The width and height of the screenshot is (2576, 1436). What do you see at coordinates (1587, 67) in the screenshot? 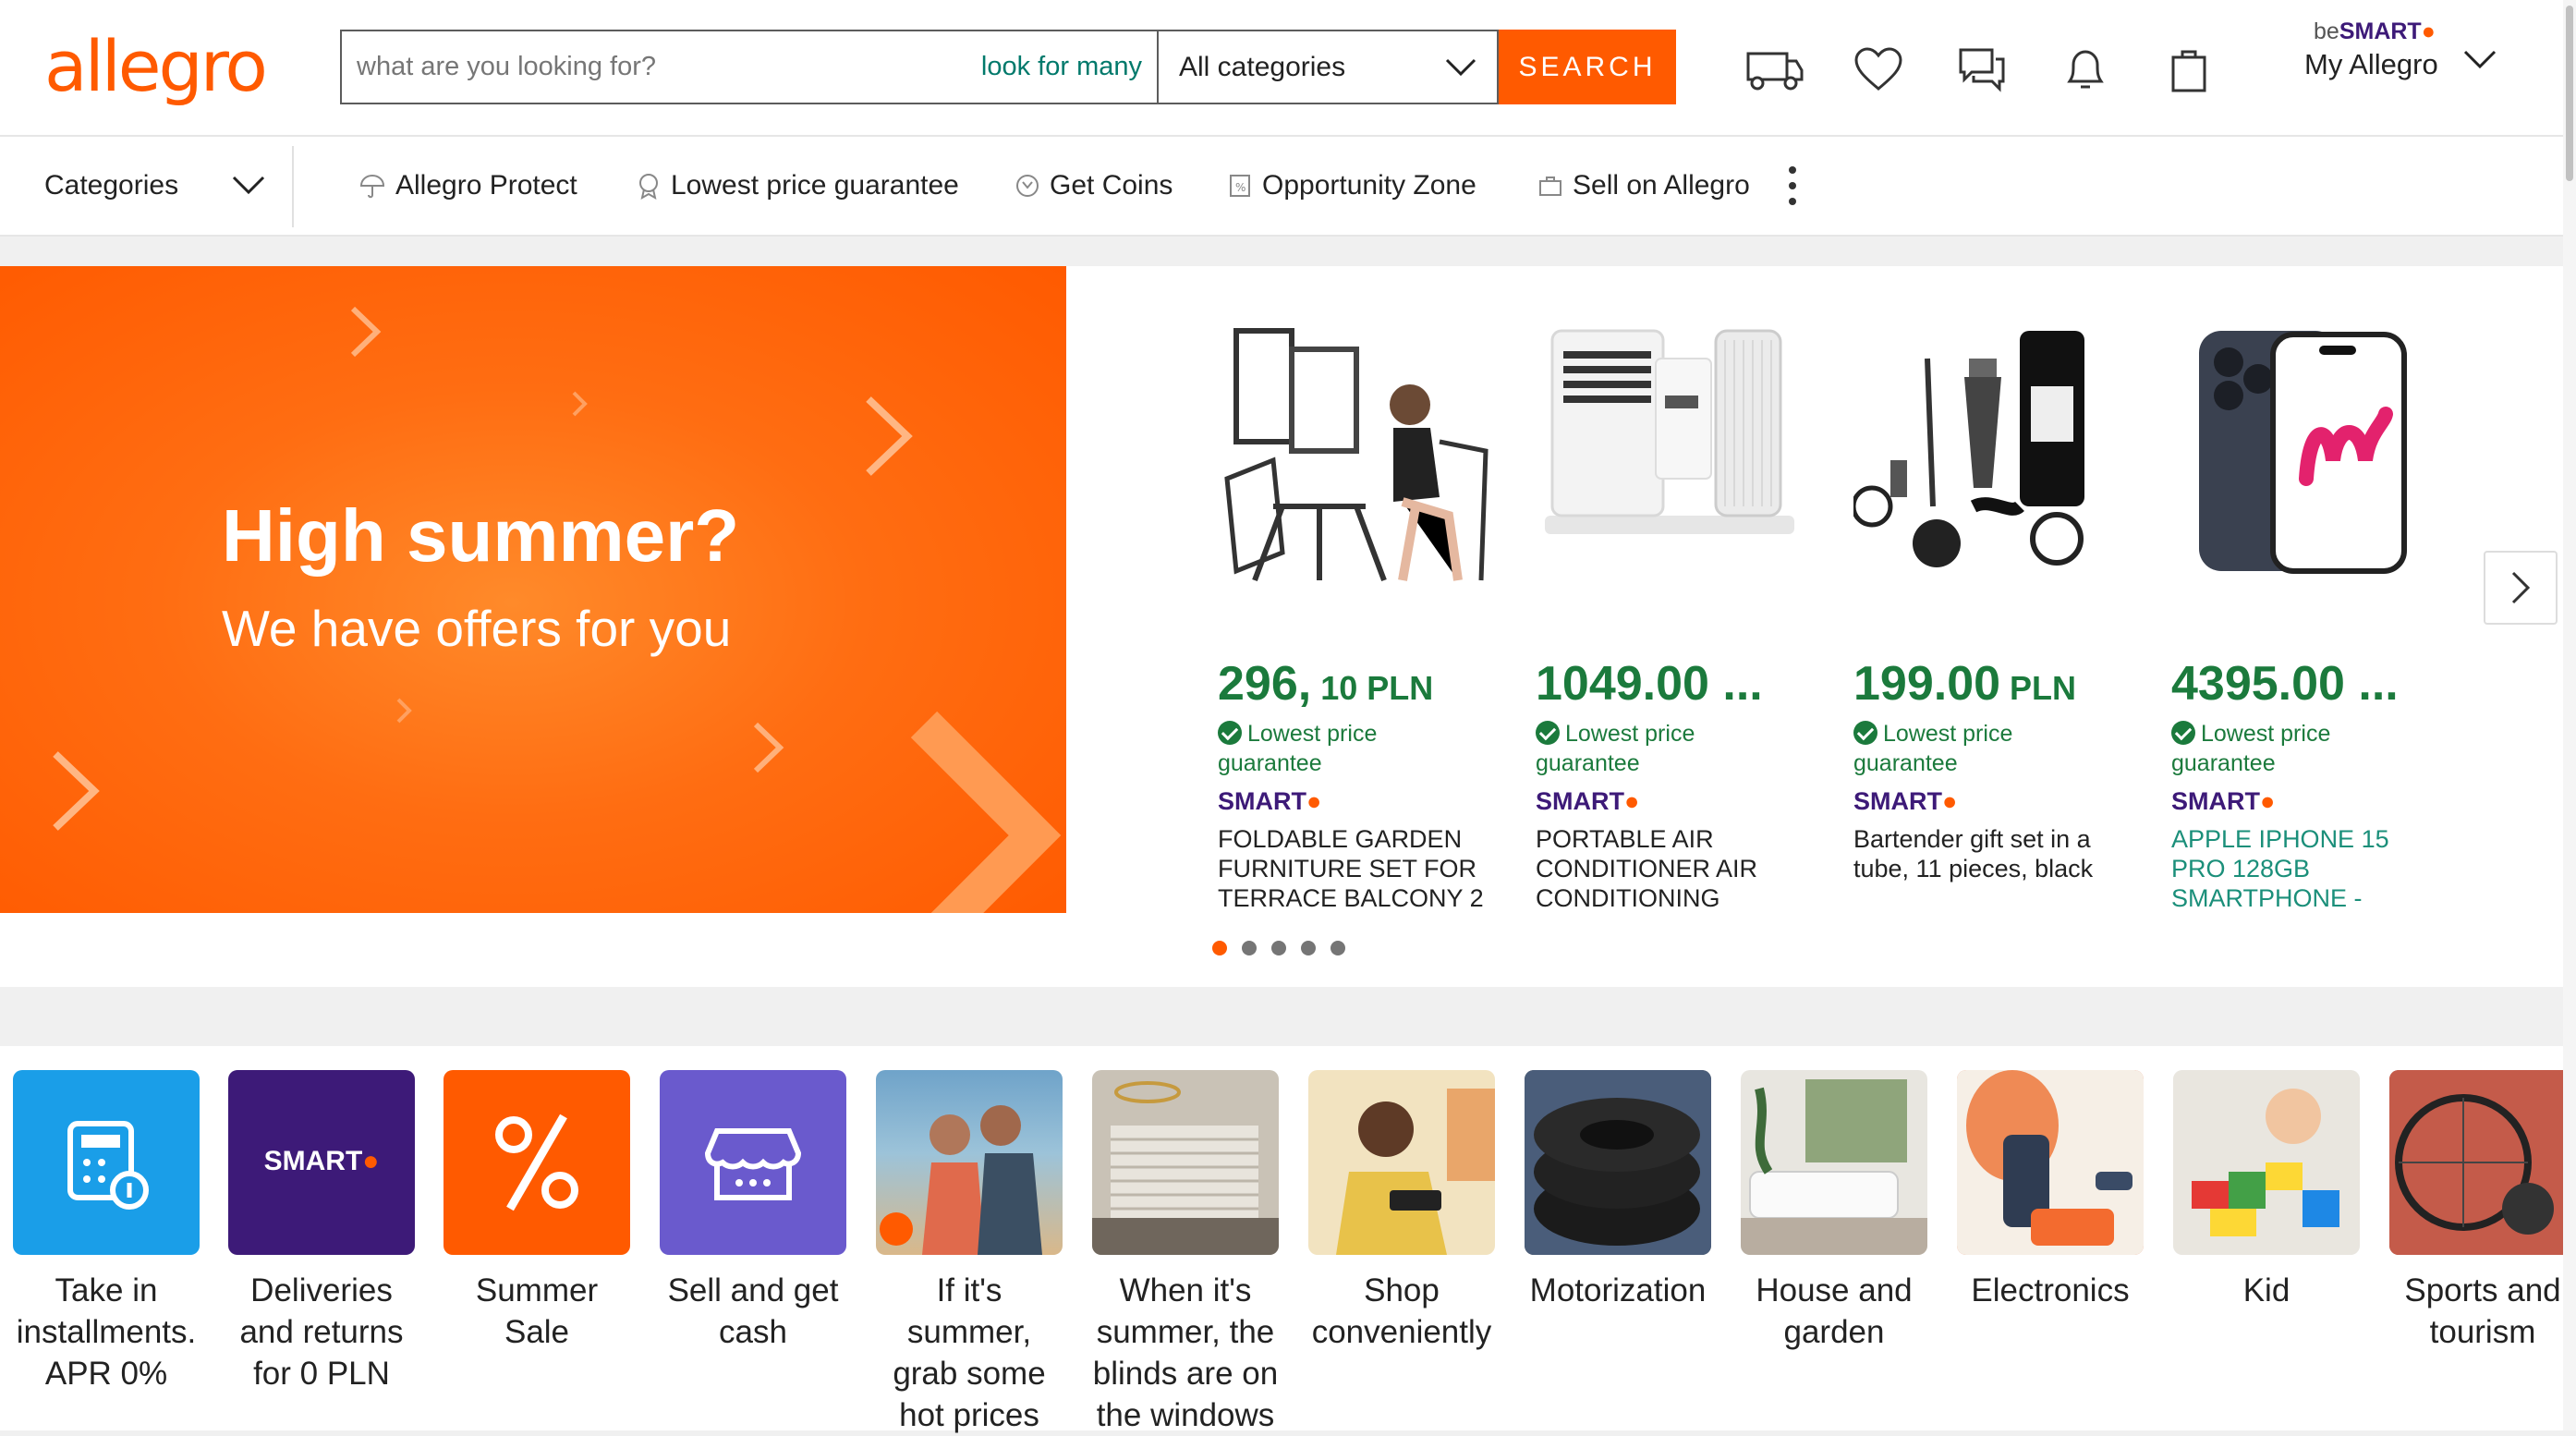
I see `search-button: SEARCH` at bounding box center [1587, 67].